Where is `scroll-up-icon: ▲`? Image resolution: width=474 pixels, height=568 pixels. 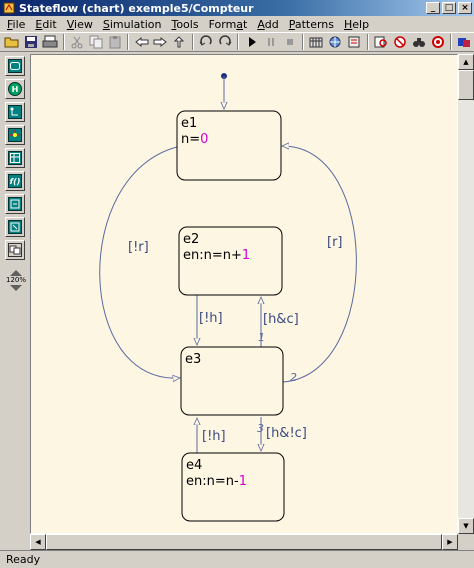 scroll-up-icon: ▲ is located at coordinates (466, 62).